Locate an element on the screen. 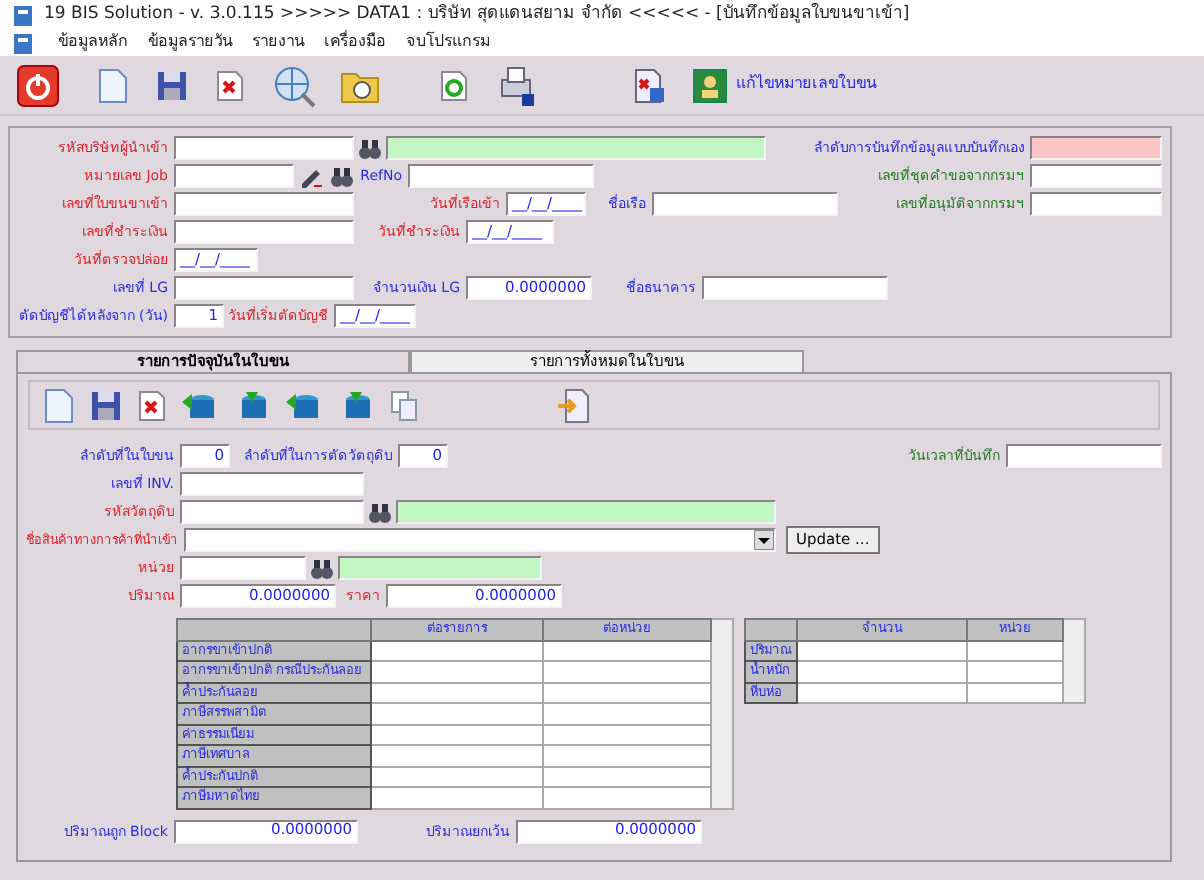 The width and height of the screenshot is (1204, 880). printer-icon is located at coordinates (516, 85).